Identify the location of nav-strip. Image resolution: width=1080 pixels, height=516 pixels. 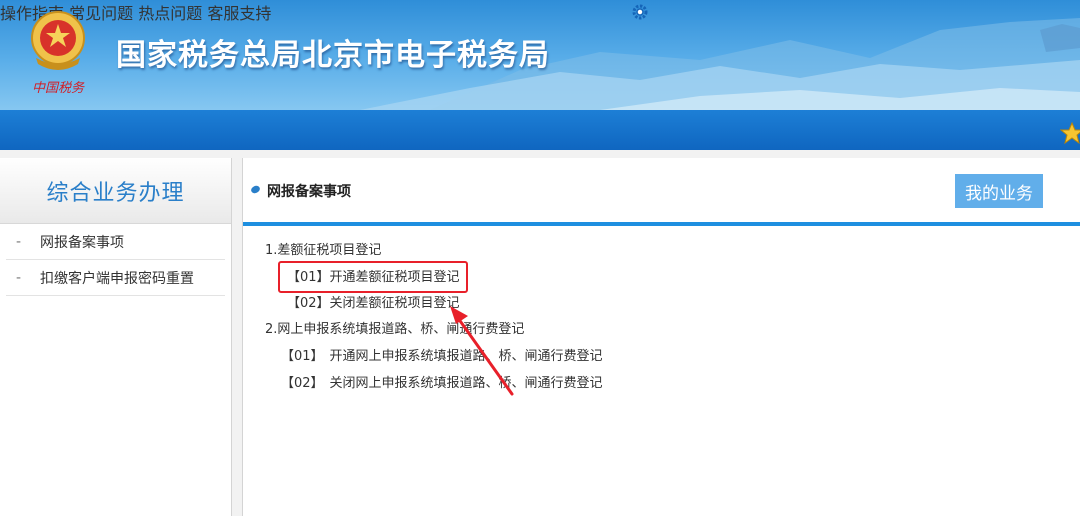
(540, 130).